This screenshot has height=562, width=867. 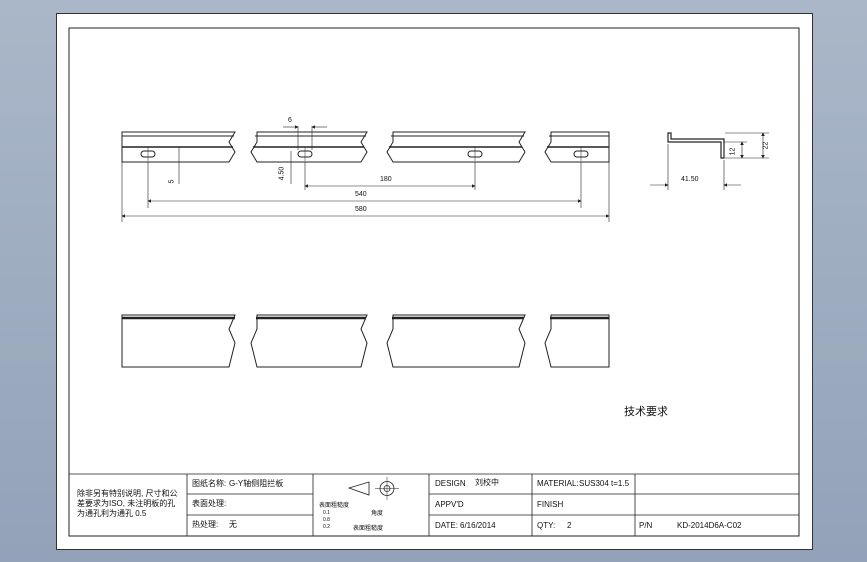 I want to click on part-name-value: G-Y轴侧阻拦板, so click(x=256, y=483).